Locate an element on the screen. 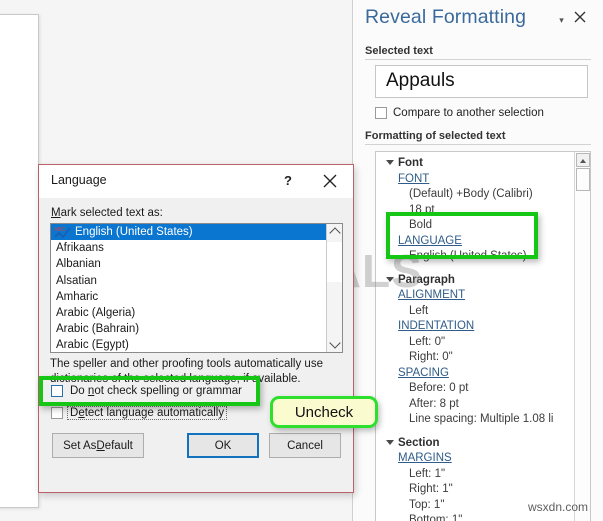 This screenshot has height=521, width=603. compare-checkbox is located at coordinates (381, 113).